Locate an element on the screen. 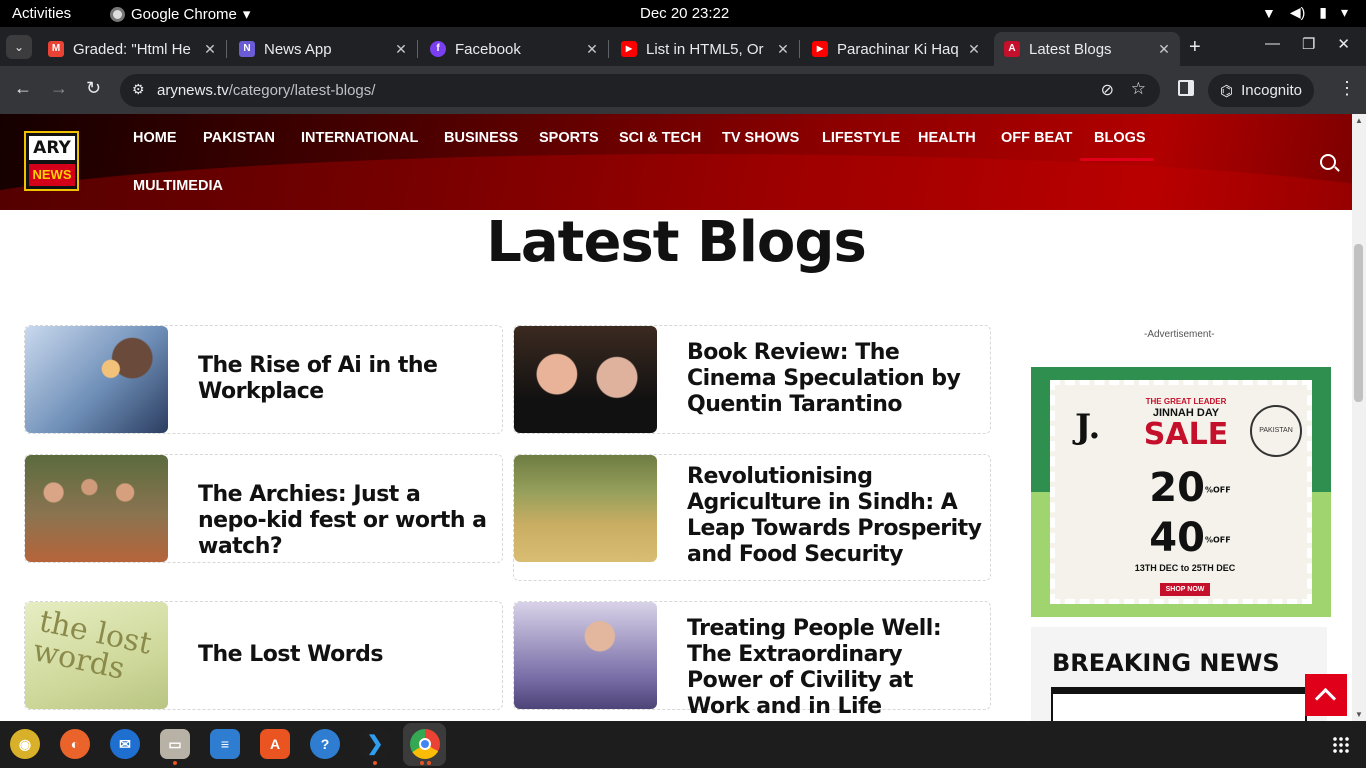 This screenshot has height=768, width=1366. back-button: ← is located at coordinates (23, 88).